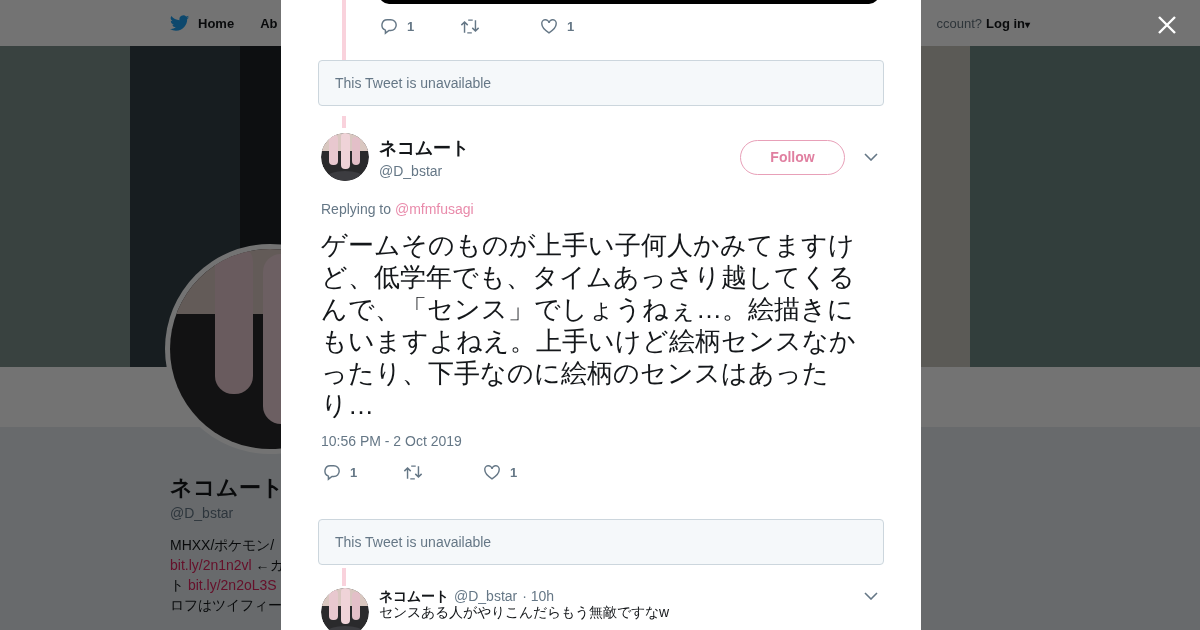  Describe the element at coordinates (602, 441) in the screenshot. I see `tweet-timestamp: 10:56 PM - 2 Oct 2019` at that location.